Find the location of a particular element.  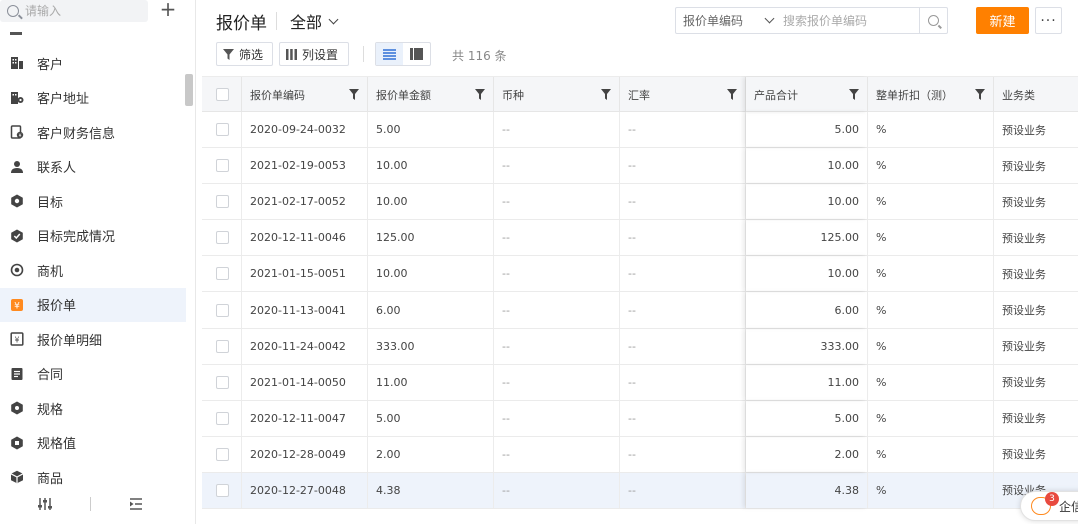

table-row: 2020-12-11-0046 125.00 -- -- 125.00% 预设业务 is located at coordinates (640, 238).